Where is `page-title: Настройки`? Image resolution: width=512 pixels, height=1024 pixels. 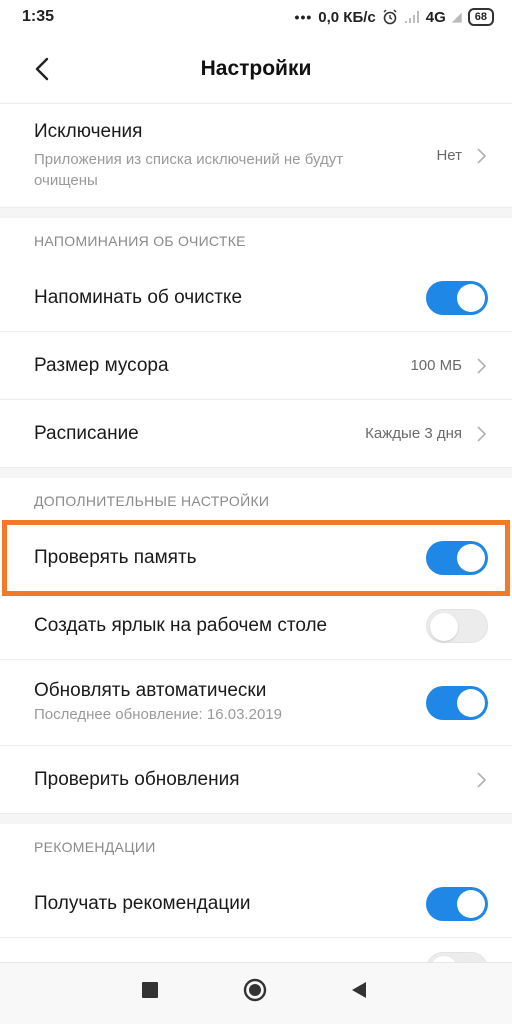 page-title: Настройки is located at coordinates (256, 68).